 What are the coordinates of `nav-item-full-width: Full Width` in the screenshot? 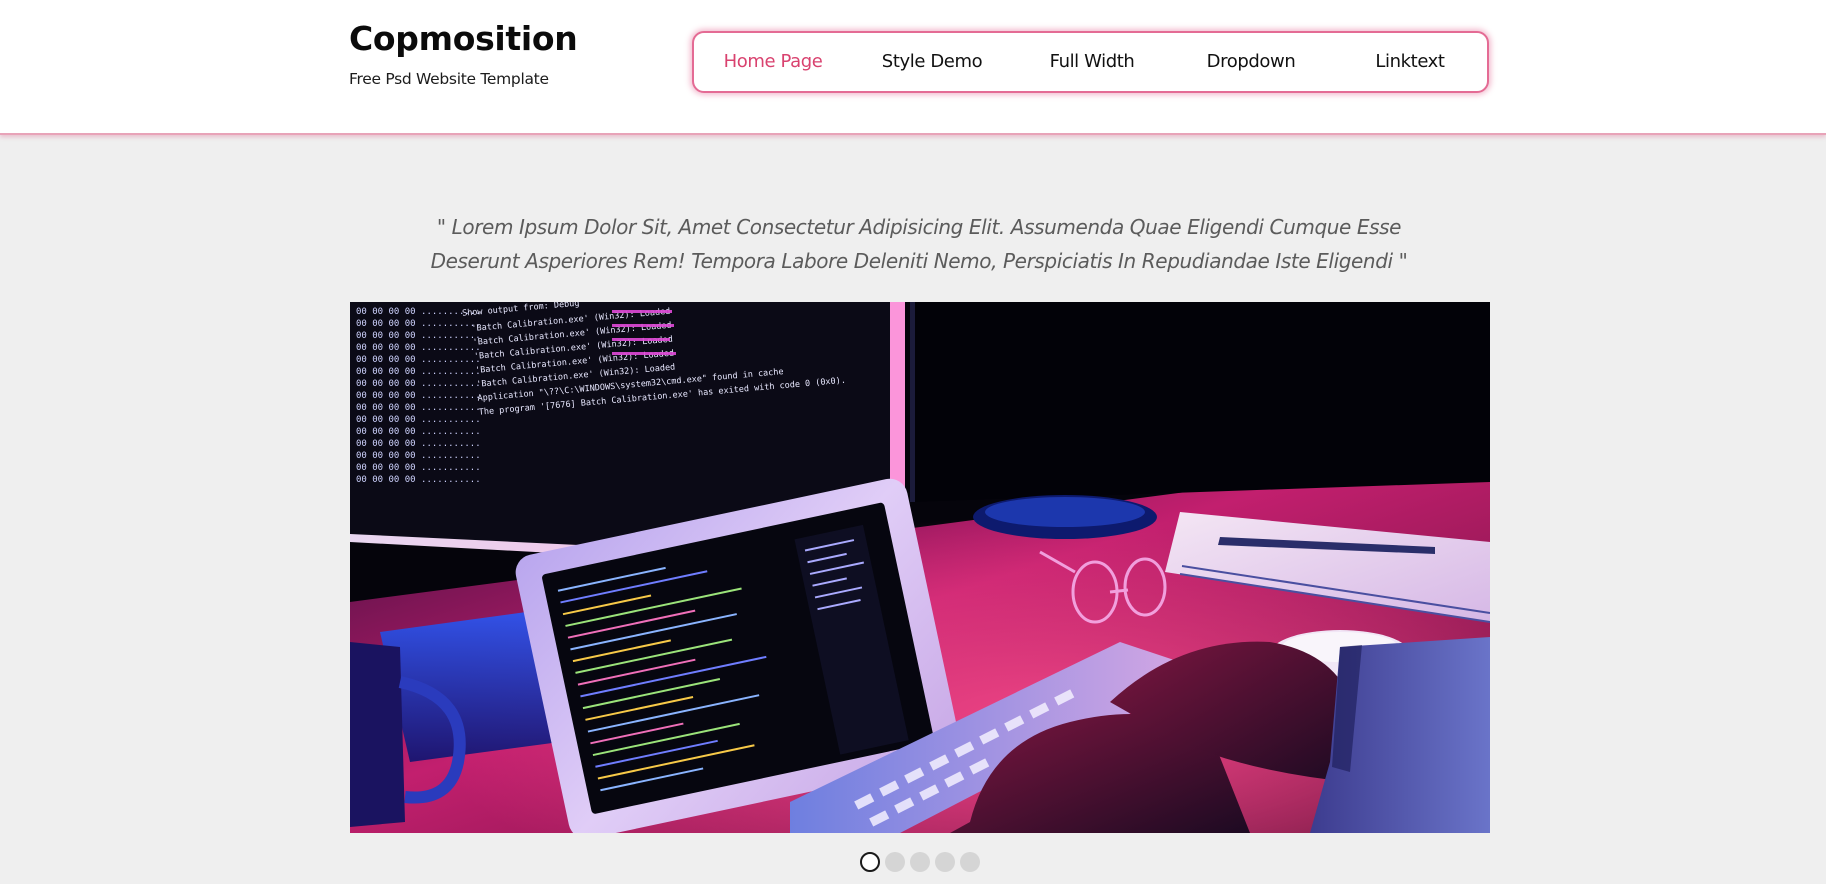 It's located at (1092, 62).